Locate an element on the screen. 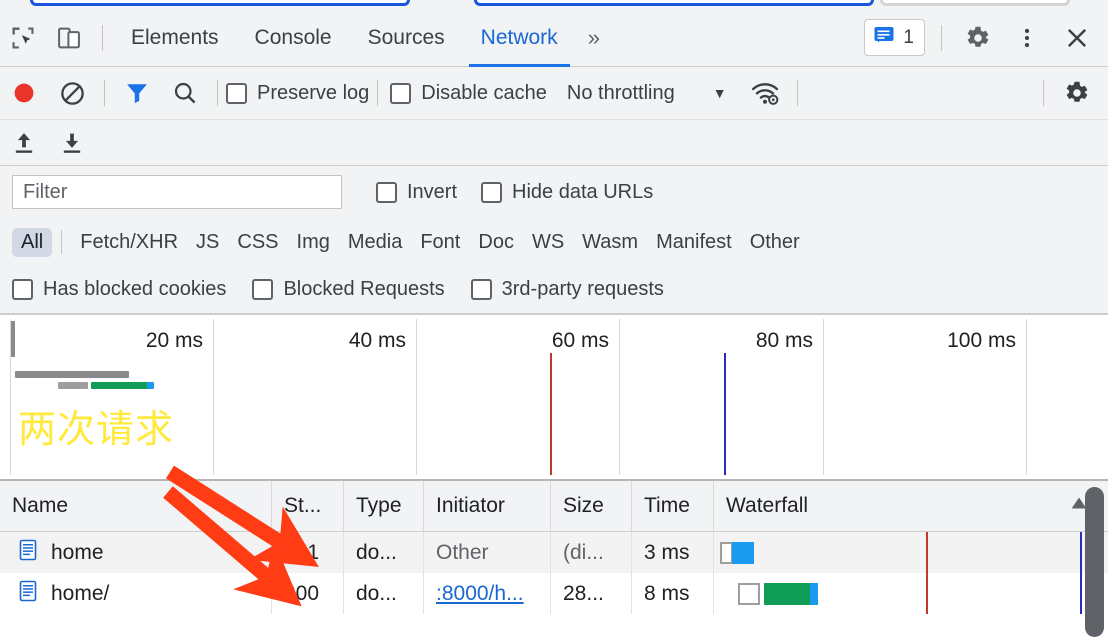 The height and width of the screenshot is (642, 1108). tab-elements: Elements is located at coordinates (175, 38).